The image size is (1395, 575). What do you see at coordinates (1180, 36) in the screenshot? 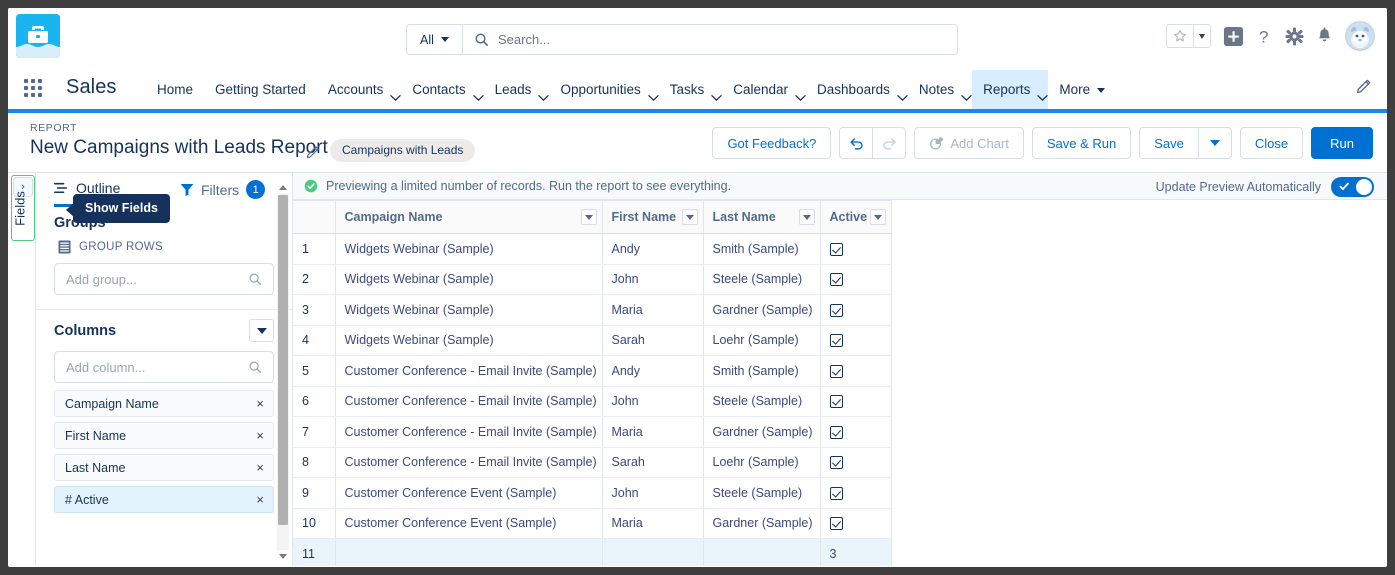
I see `favorites-star-icon` at bounding box center [1180, 36].